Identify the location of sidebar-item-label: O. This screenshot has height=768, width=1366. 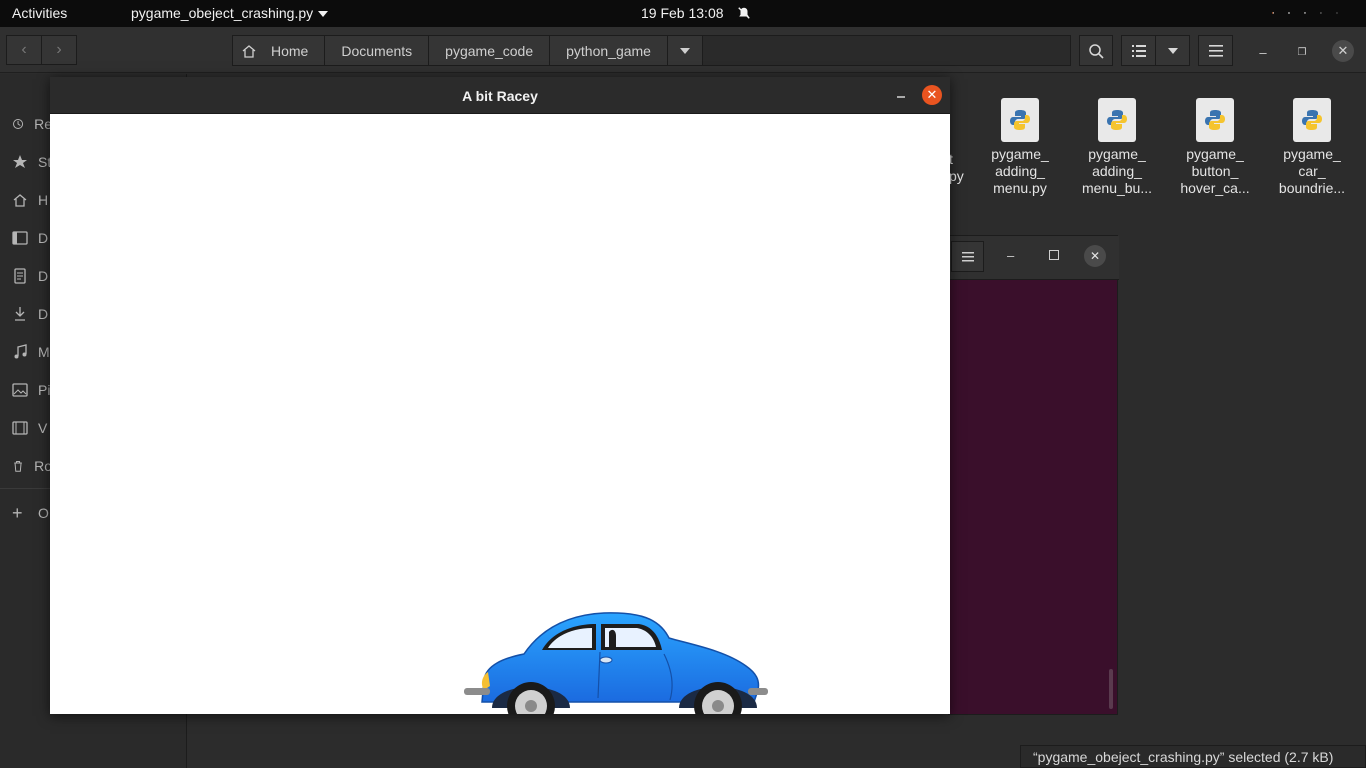
(43, 513).